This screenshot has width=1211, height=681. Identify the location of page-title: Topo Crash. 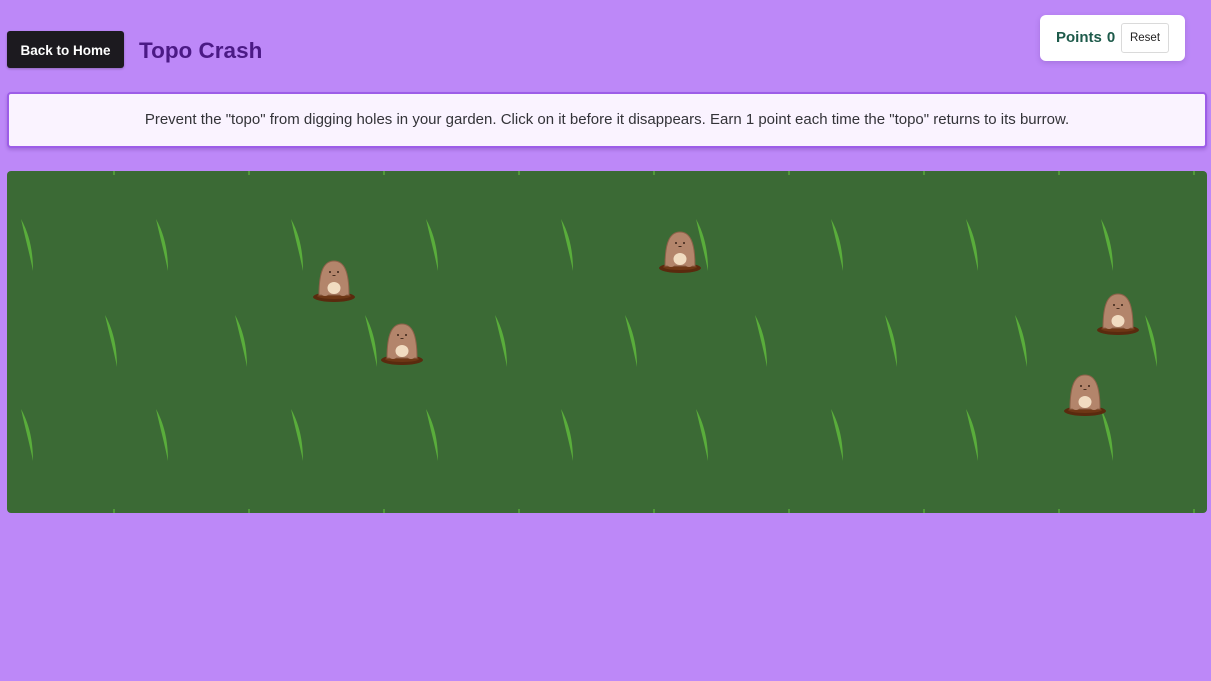
(201, 50).